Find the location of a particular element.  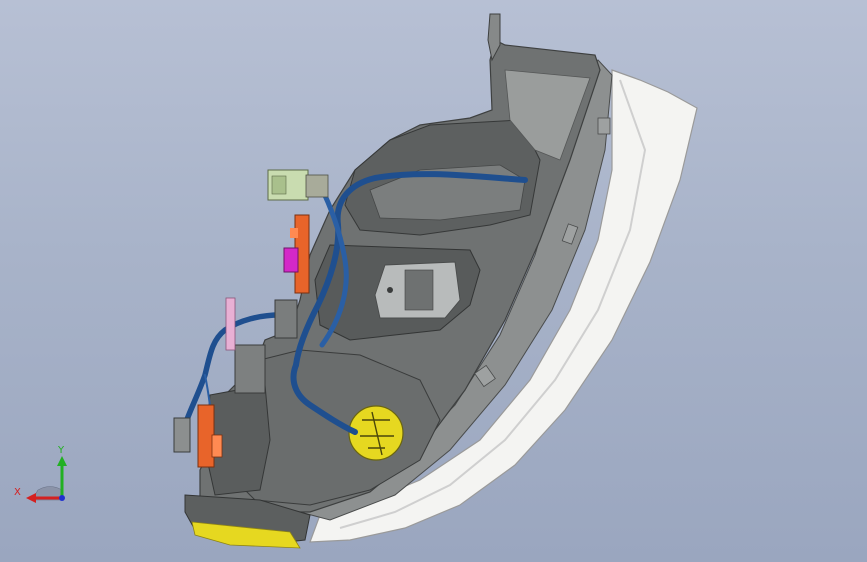

y-axis-label: Y is located at coordinates (61, 450).